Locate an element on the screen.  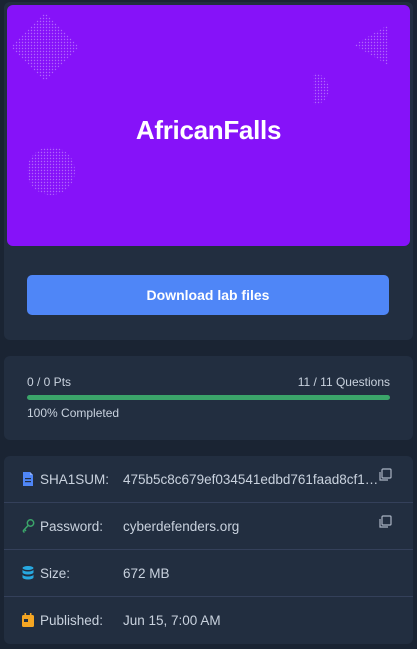
size-value: 672 MB is located at coordinates (146, 573).